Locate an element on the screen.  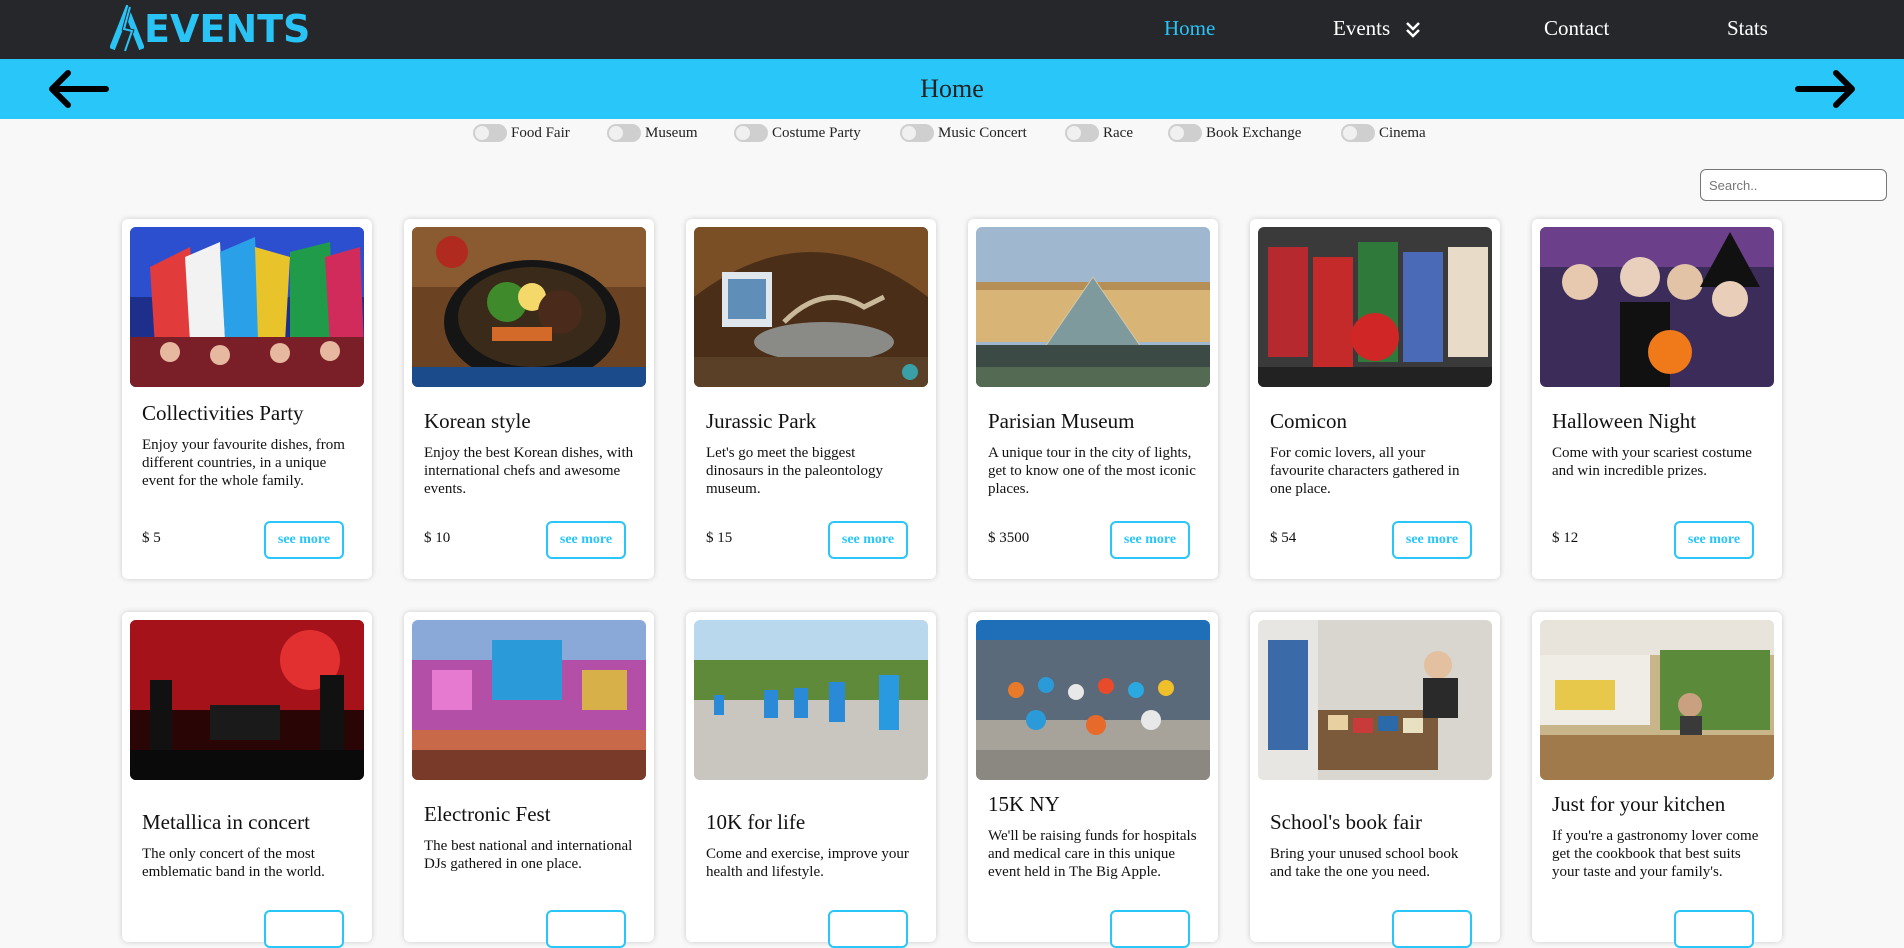
logo-text: EVENTS is located at coordinates (227, 29).